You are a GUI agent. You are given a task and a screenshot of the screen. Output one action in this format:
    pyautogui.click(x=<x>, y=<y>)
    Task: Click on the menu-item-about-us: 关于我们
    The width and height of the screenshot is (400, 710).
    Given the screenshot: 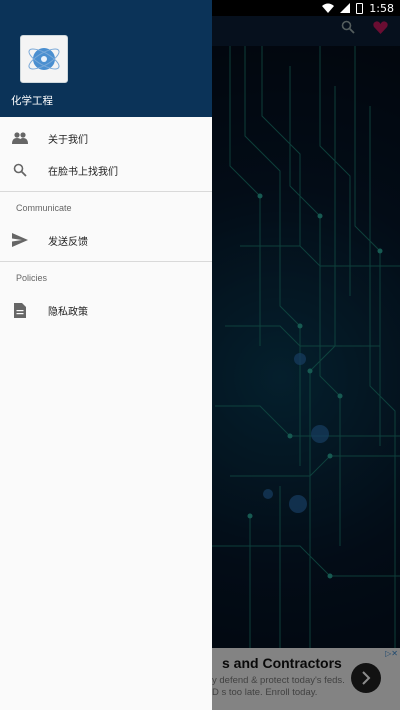 What is the action you would take?
    pyautogui.click(x=106, y=138)
    